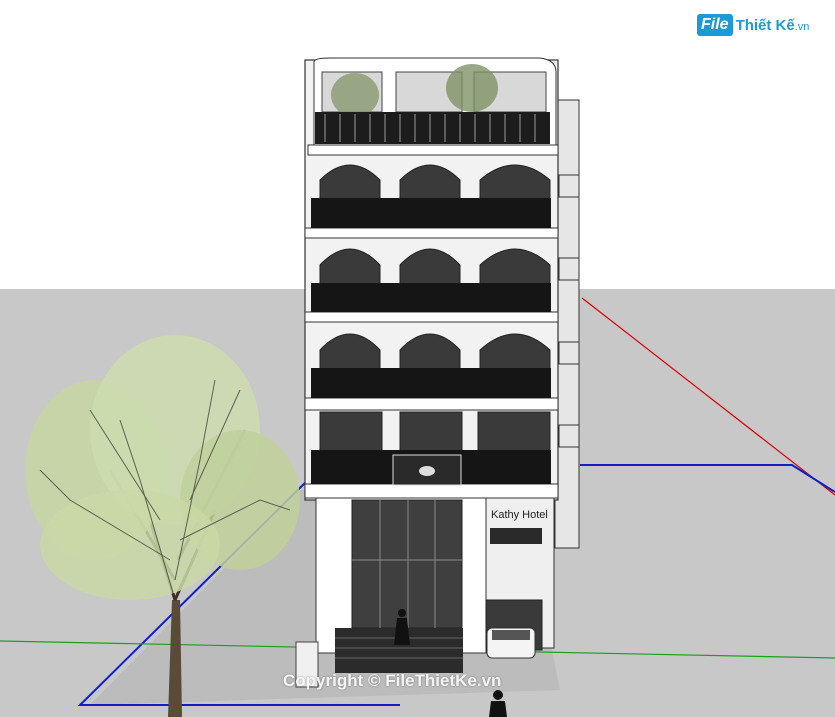 This screenshot has height=717, width=835. Describe the element at coordinates (715, 25) in the screenshot. I see `logo-prefix: File` at that location.